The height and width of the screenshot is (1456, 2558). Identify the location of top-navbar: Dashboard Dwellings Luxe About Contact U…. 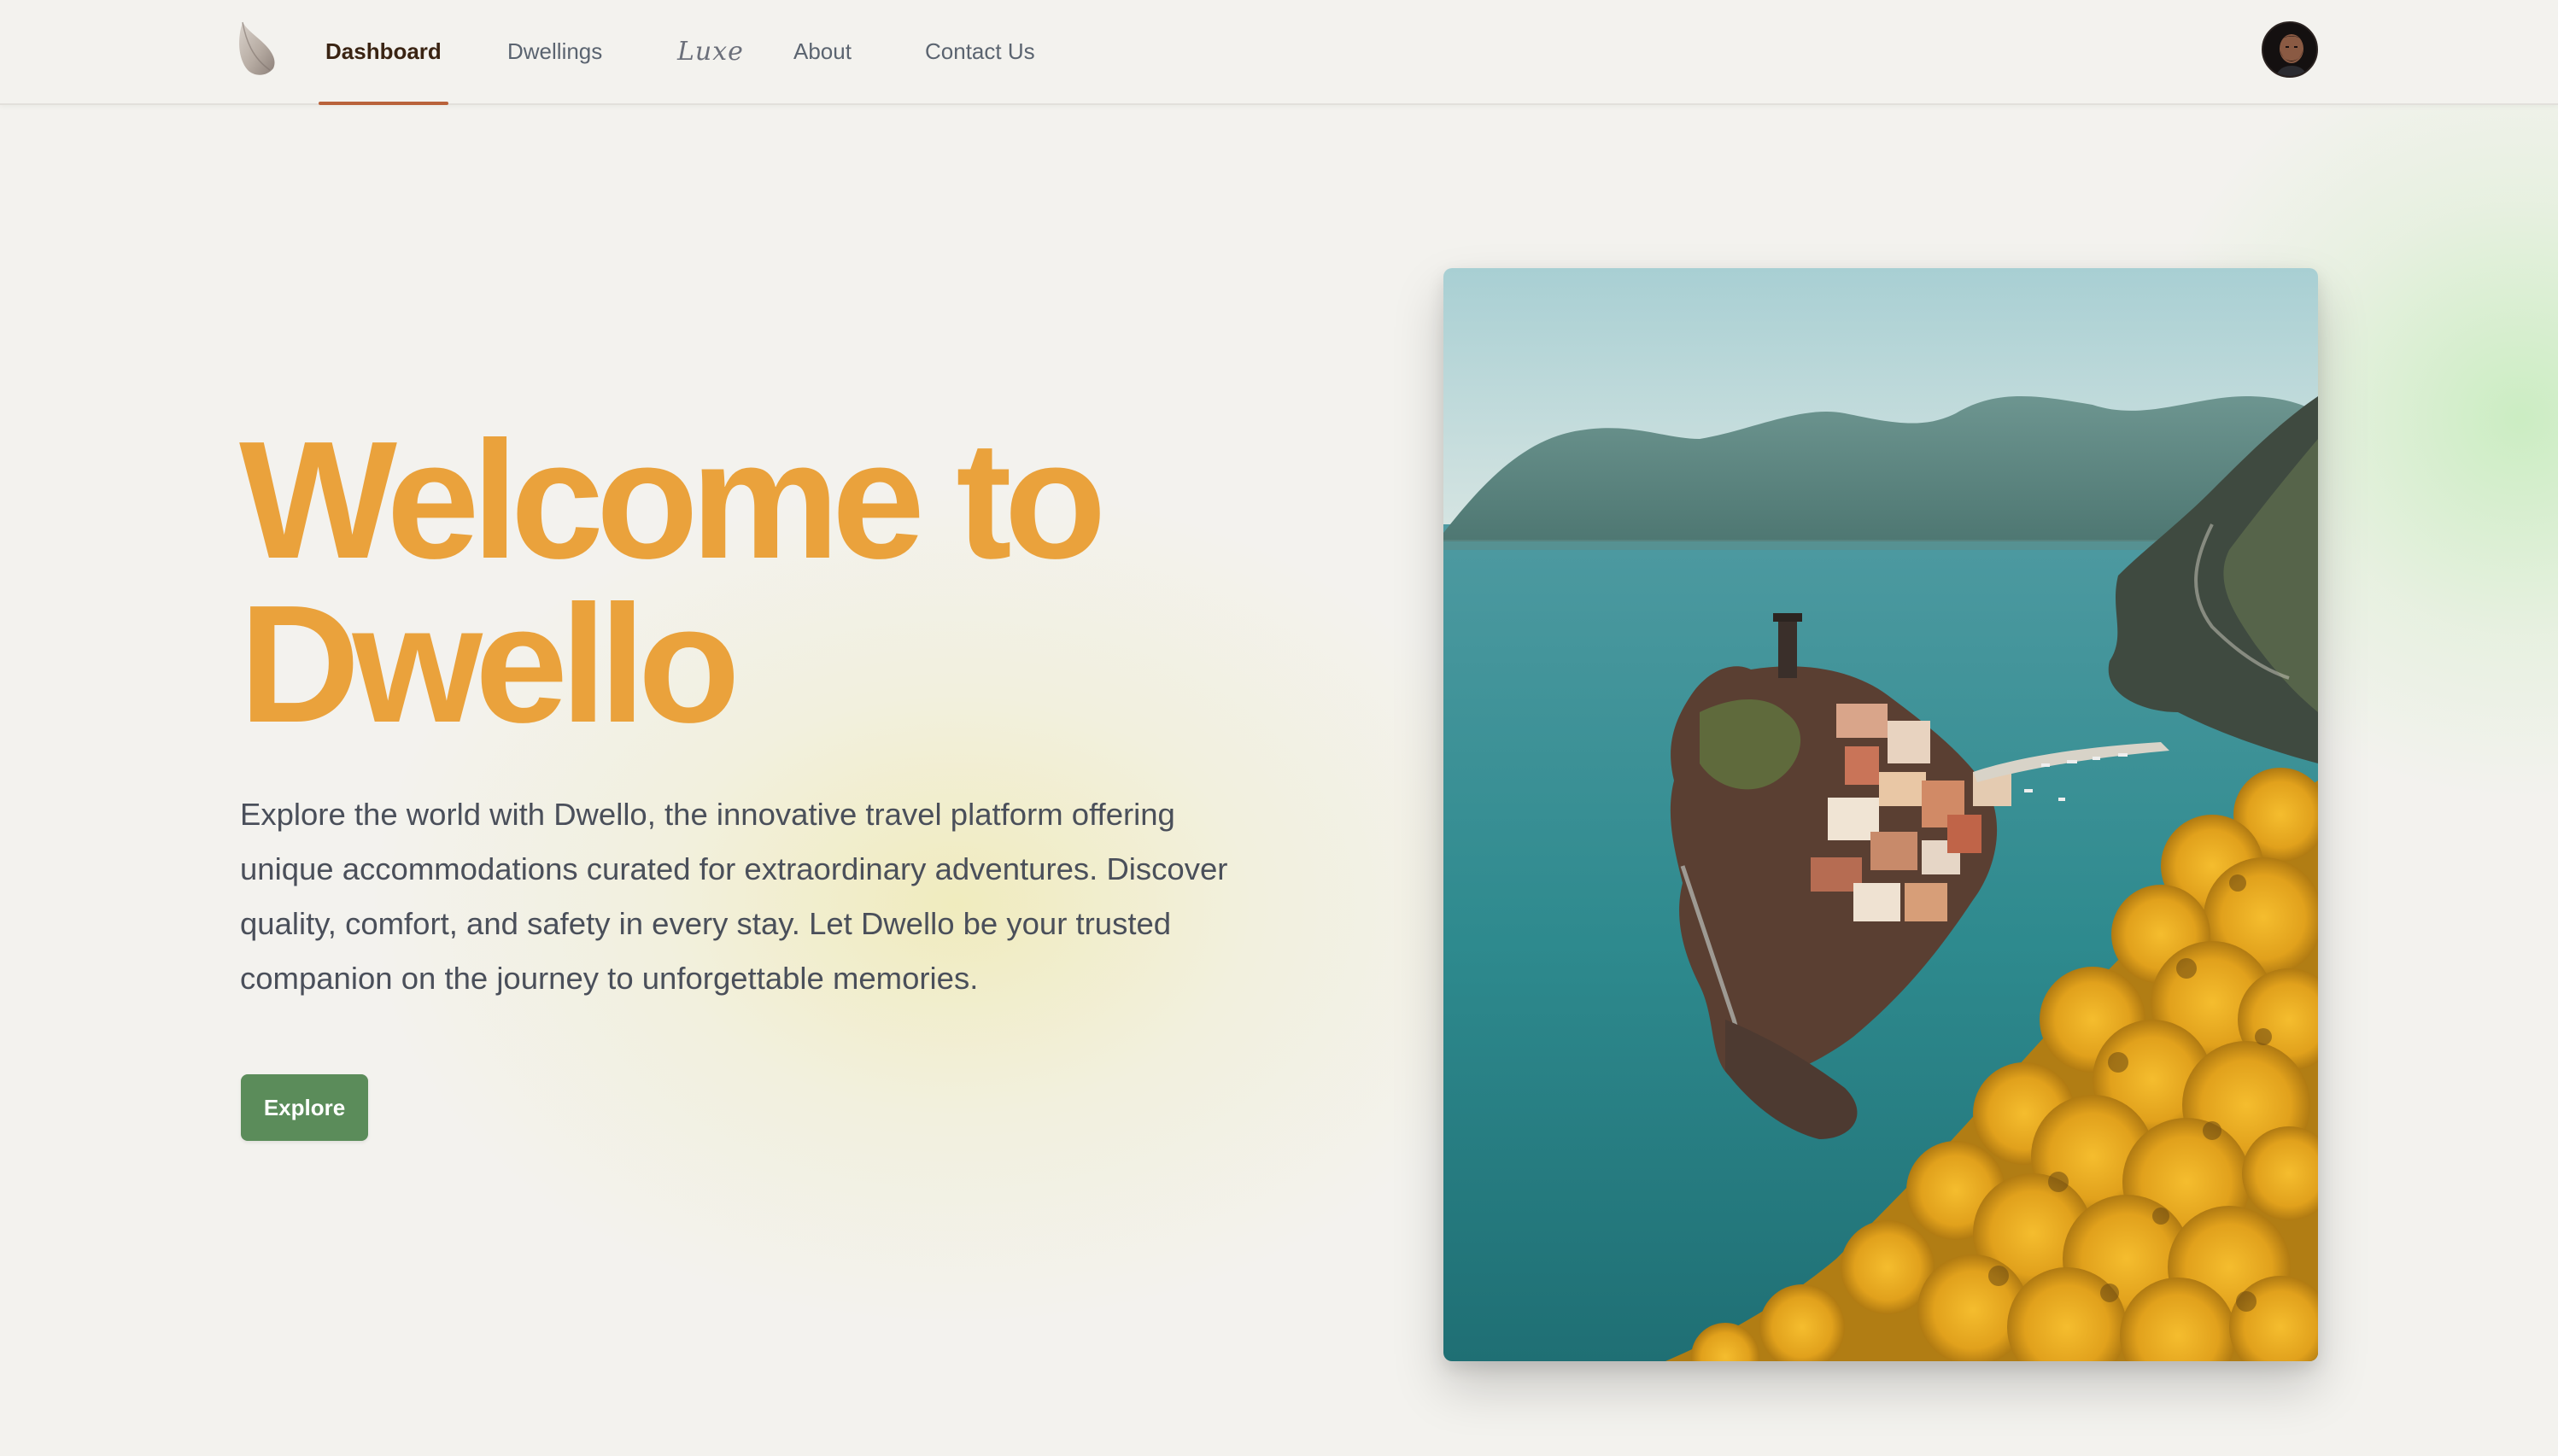
(1279, 53).